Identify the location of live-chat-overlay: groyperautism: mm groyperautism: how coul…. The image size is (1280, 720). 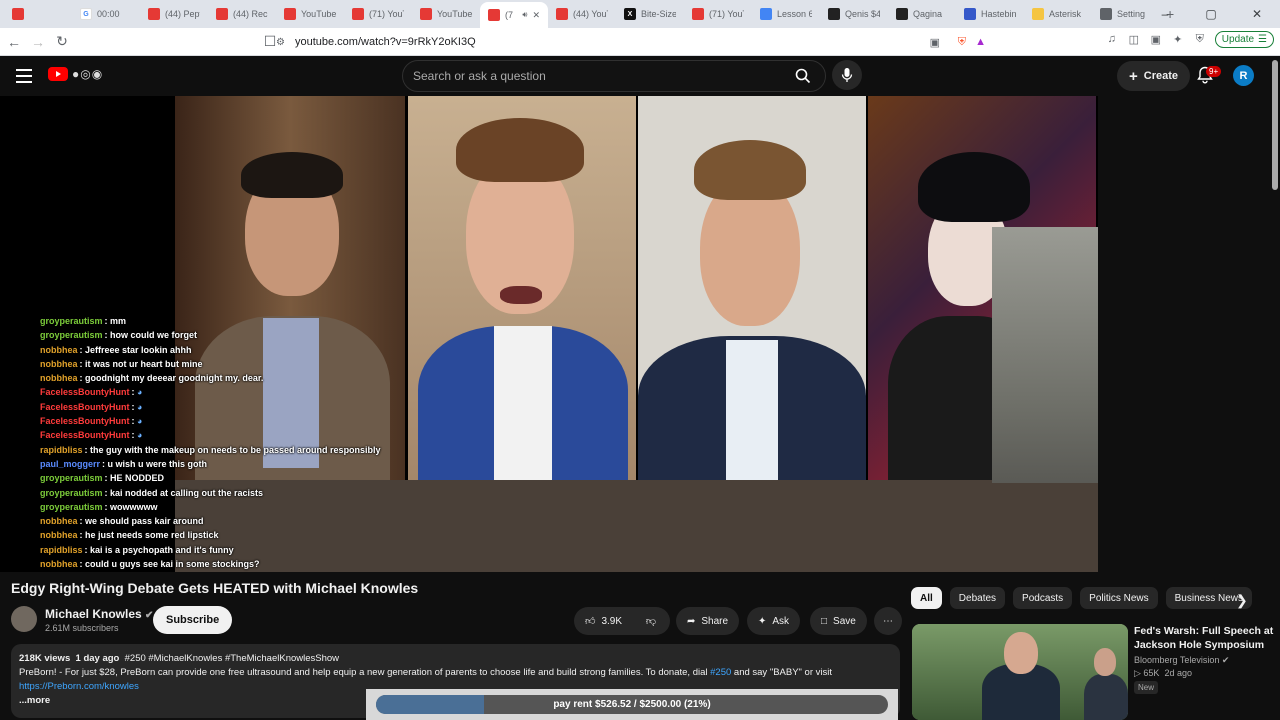
(230, 443).